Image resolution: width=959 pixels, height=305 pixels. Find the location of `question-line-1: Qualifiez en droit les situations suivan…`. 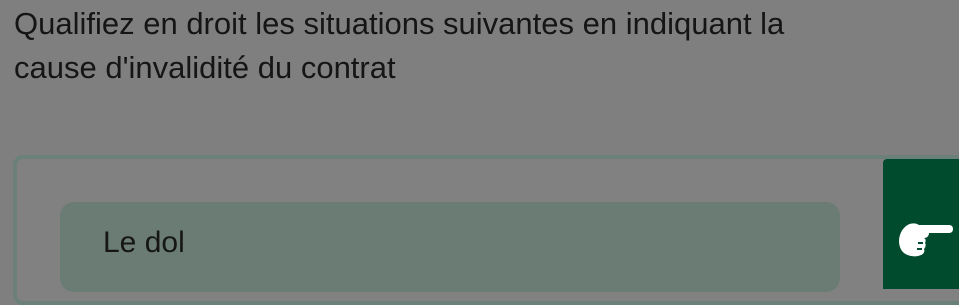

question-line-1: Qualifiez en droit les situations suivan… is located at coordinates (399, 23).